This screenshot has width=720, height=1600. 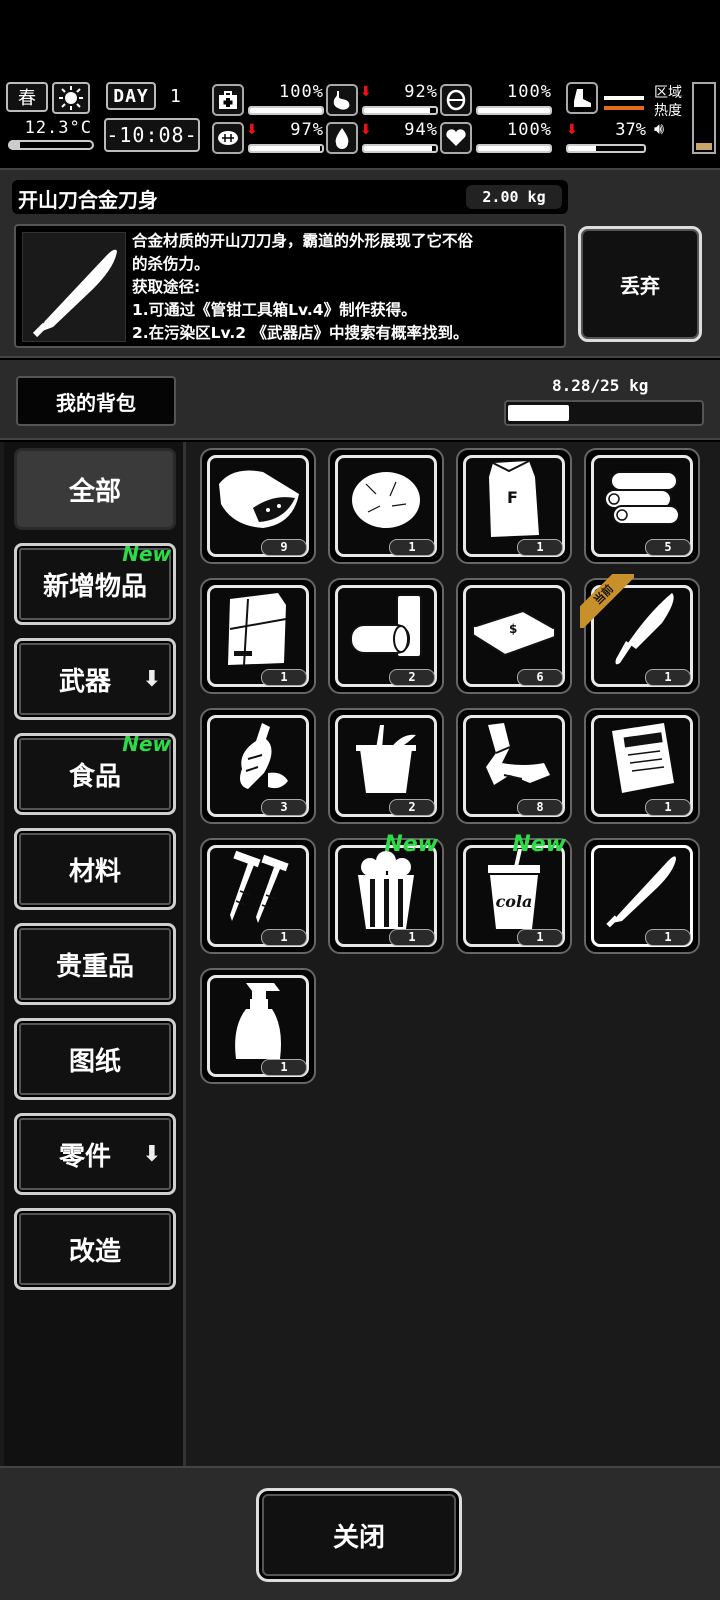 What do you see at coordinates (88, 200) in the screenshot?
I see `item-name: 开山刀合金刀身` at bounding box center [88, 200].